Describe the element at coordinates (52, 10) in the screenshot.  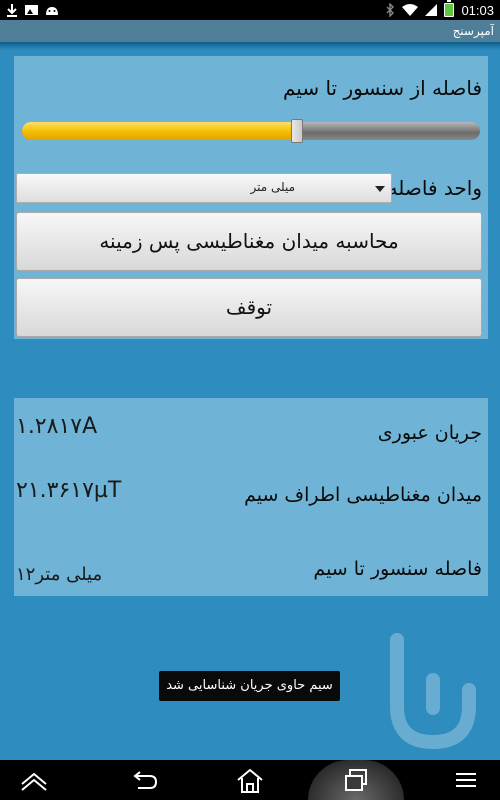
I see `android-icon` at that location.